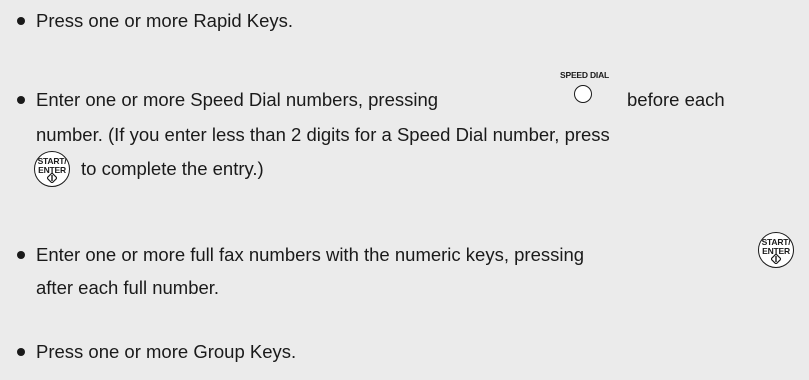 This screenshot has width=809, height=380. What do you see at coordinates (165, 20) in the screenshot?
I see `list-item-rapid-keys: Press one or more Rapid Keys.` at bounding box center [165, 20].